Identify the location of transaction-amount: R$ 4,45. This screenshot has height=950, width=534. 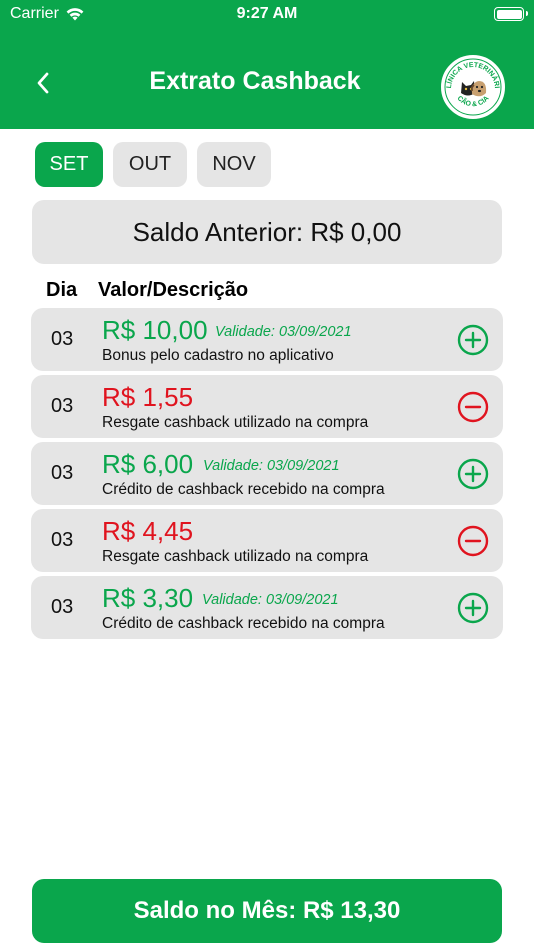
(148, 531).